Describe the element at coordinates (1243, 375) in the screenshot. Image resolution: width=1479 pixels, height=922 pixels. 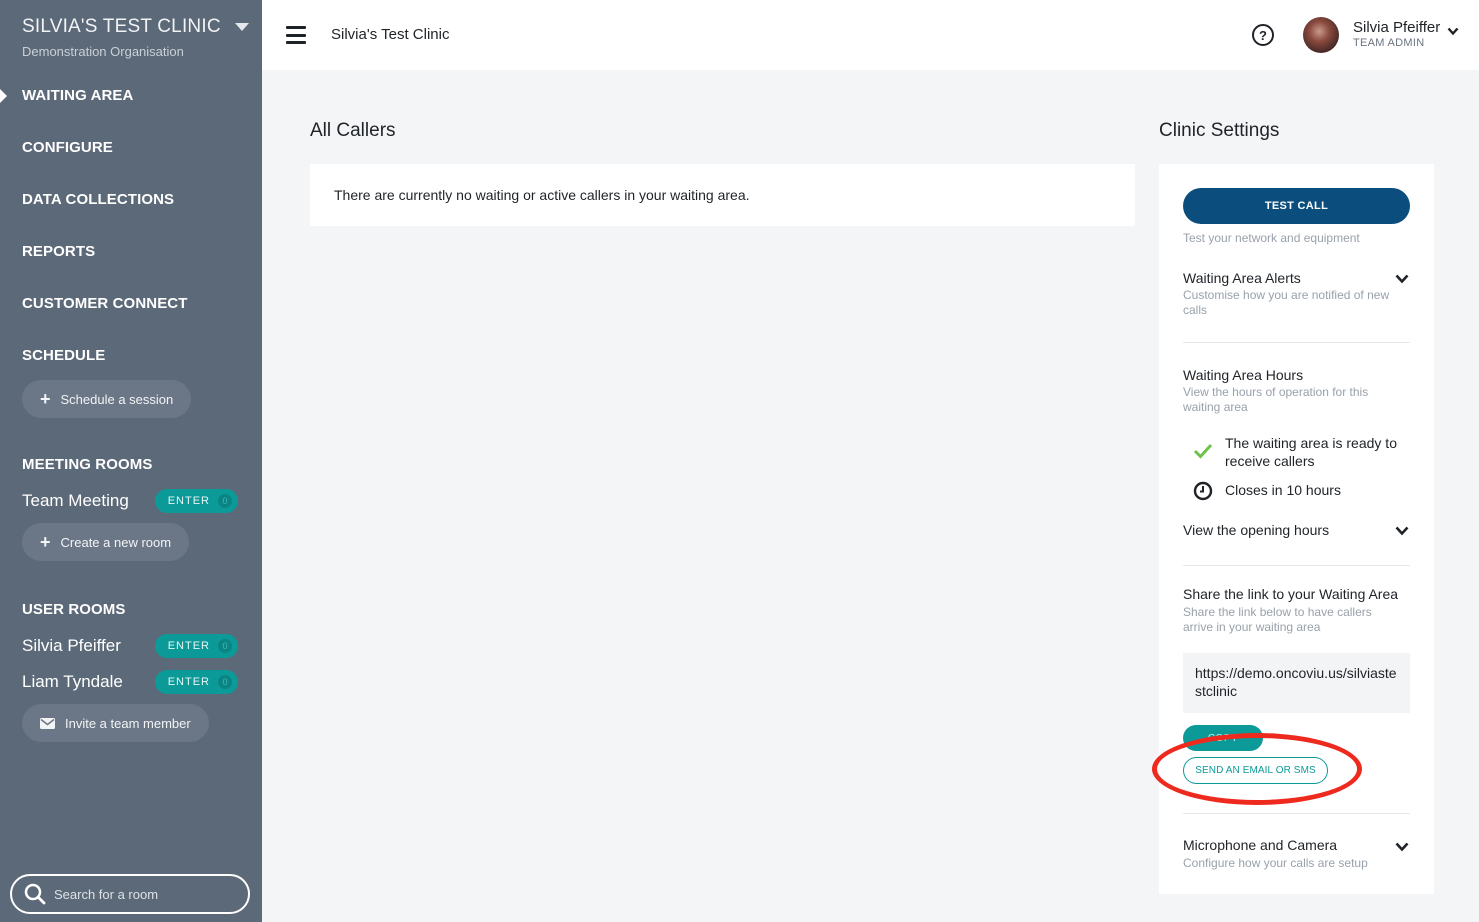
I see `hours-title: Waiting Area Hours` at that location.